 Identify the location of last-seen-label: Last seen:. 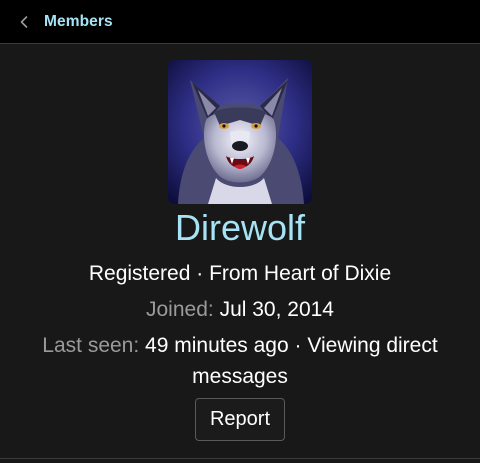
(91, 345).